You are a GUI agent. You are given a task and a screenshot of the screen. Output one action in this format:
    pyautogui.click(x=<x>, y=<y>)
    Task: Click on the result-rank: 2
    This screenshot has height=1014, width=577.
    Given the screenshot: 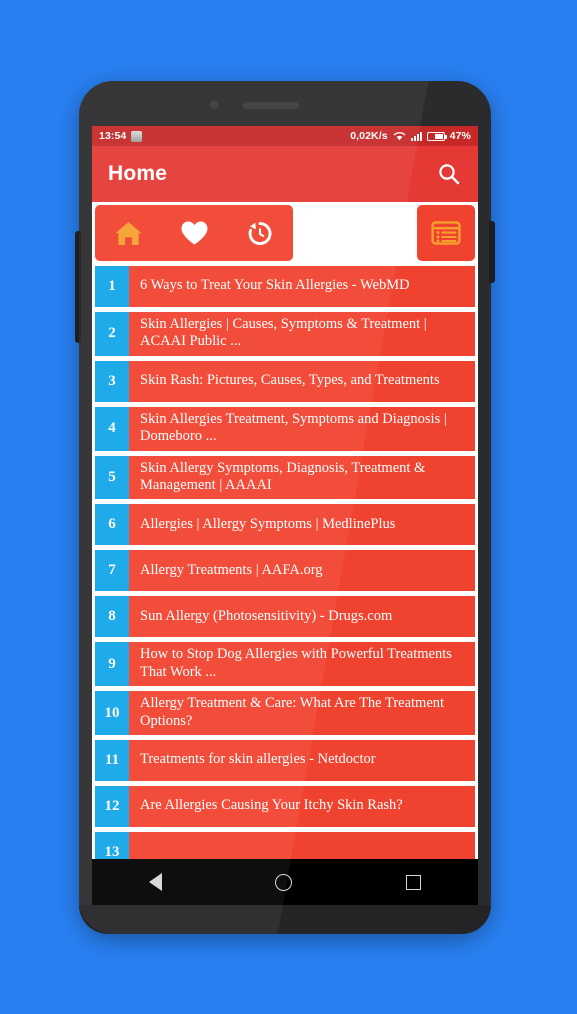 What is the action you would take?
    pyautogui.click(x=112, y=334)
    